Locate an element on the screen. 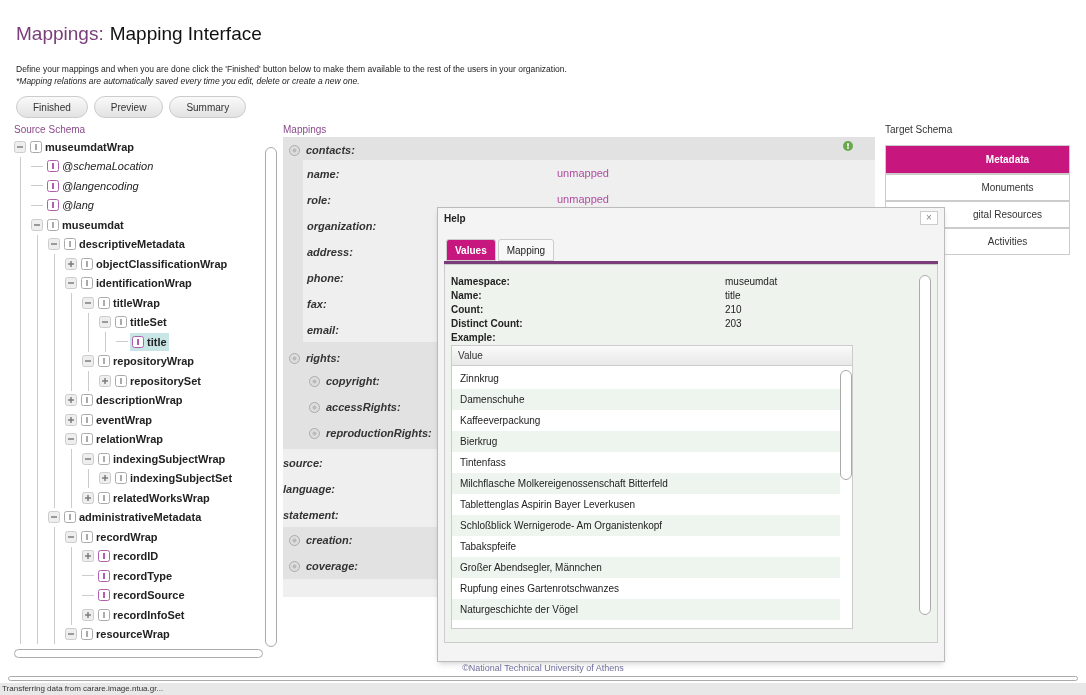 The width and height of the screenshot is (1086, 695). dialog-tab: Mapping is located at coordinates (526, 250).